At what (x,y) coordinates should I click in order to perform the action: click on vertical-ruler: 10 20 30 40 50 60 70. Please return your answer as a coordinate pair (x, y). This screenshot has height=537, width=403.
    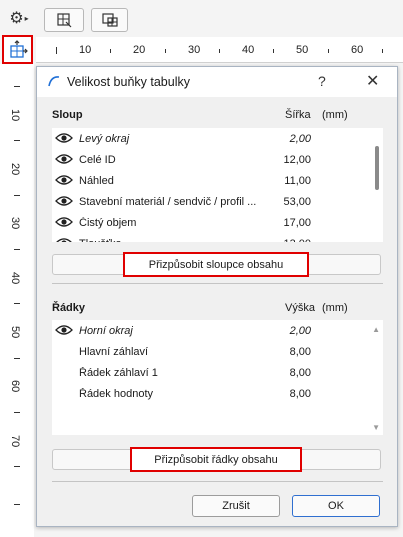
    Looking at the image, I should click on (17, 300).